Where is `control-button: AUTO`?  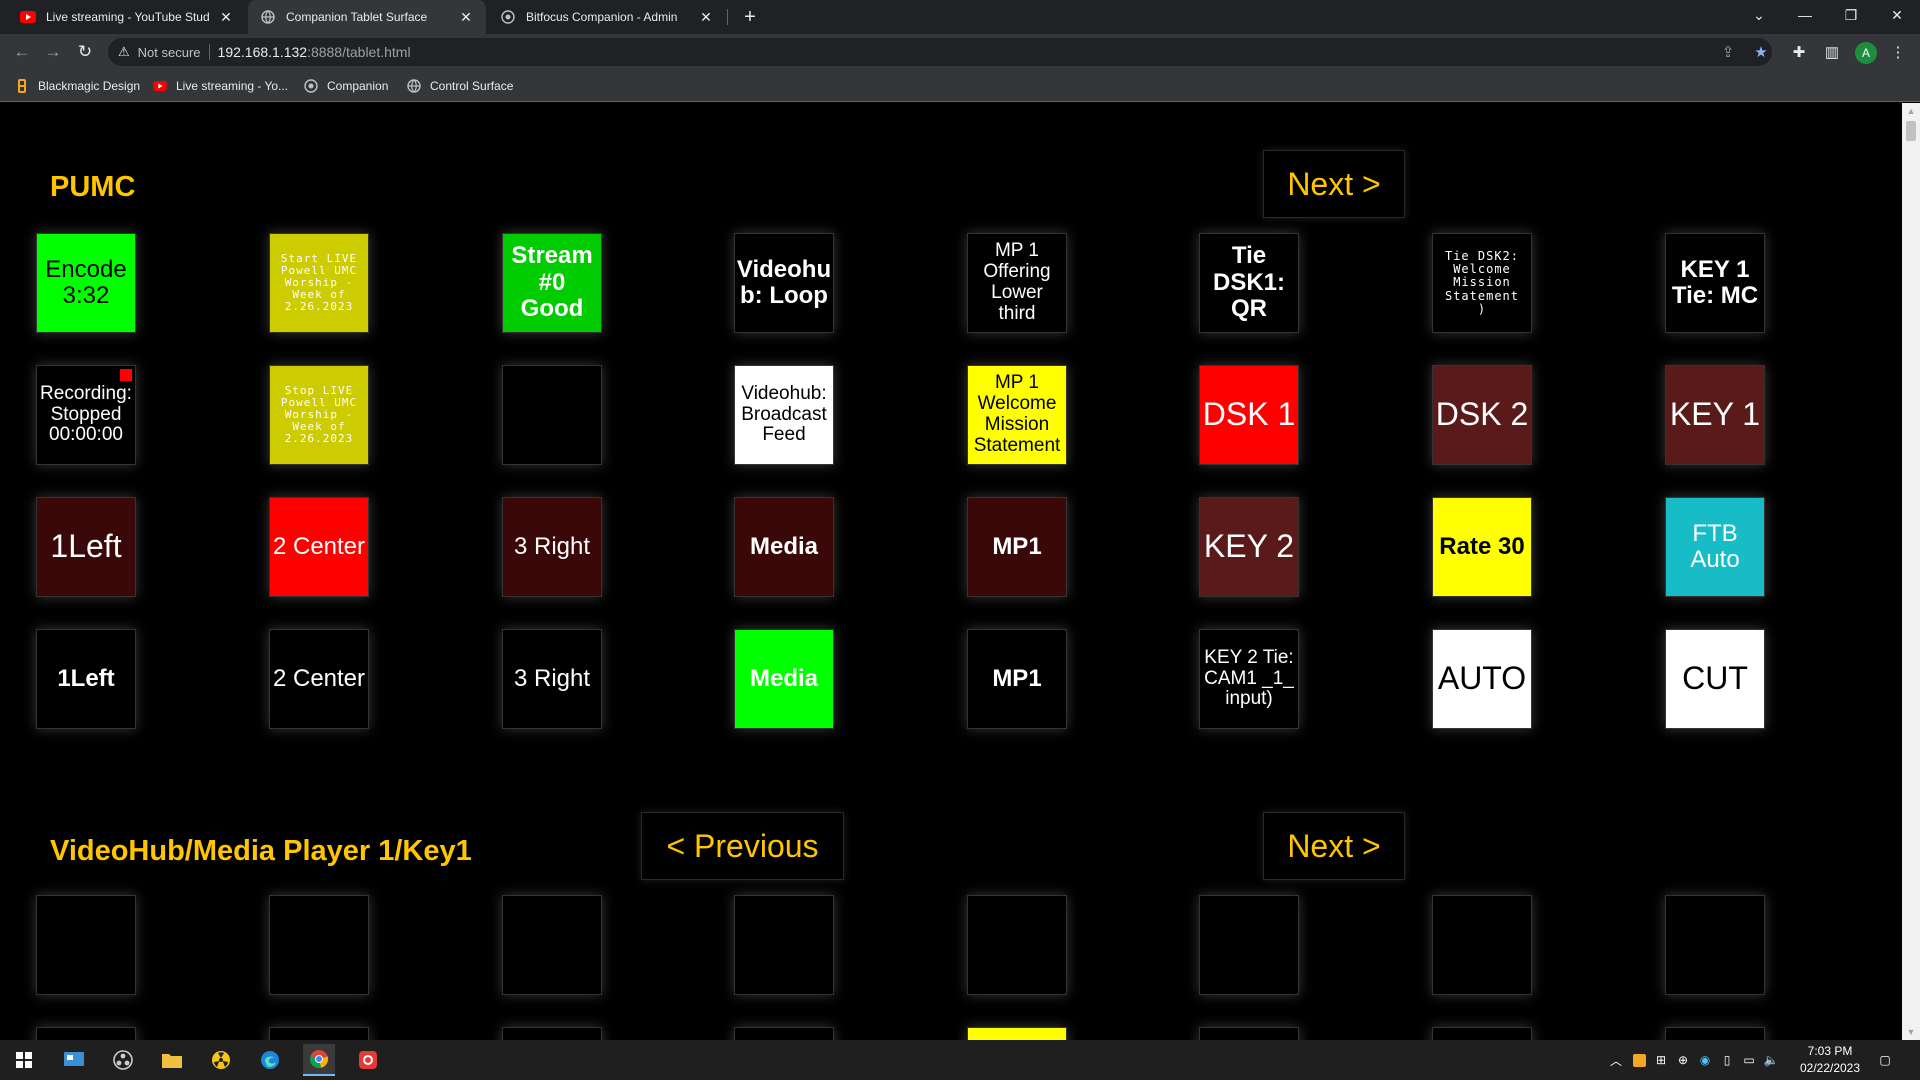
control-button: AUTO is located at coordinates (1482, 679).